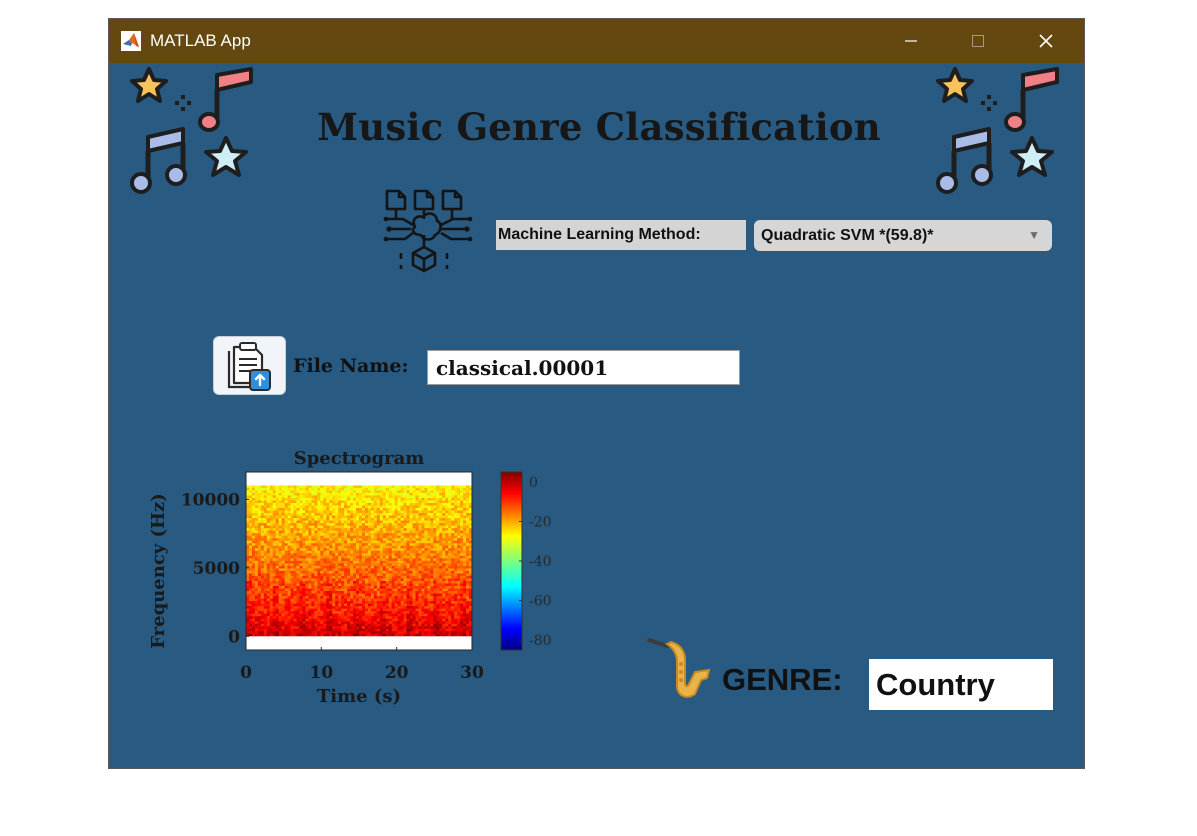 Image resolution: width=1197 pixels, height=836 pixels. I want to click on close-button, so click(1046, 41).